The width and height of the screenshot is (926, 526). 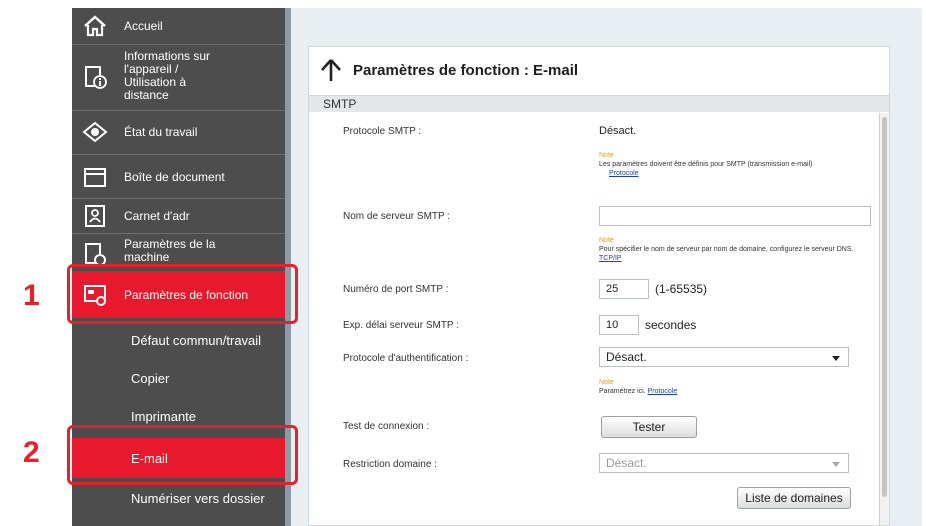 What do you see at coordinates (150, 378) in the screenshot?
I see `sidebar-subitem-label: Copier` at bounding box center [150, 378].